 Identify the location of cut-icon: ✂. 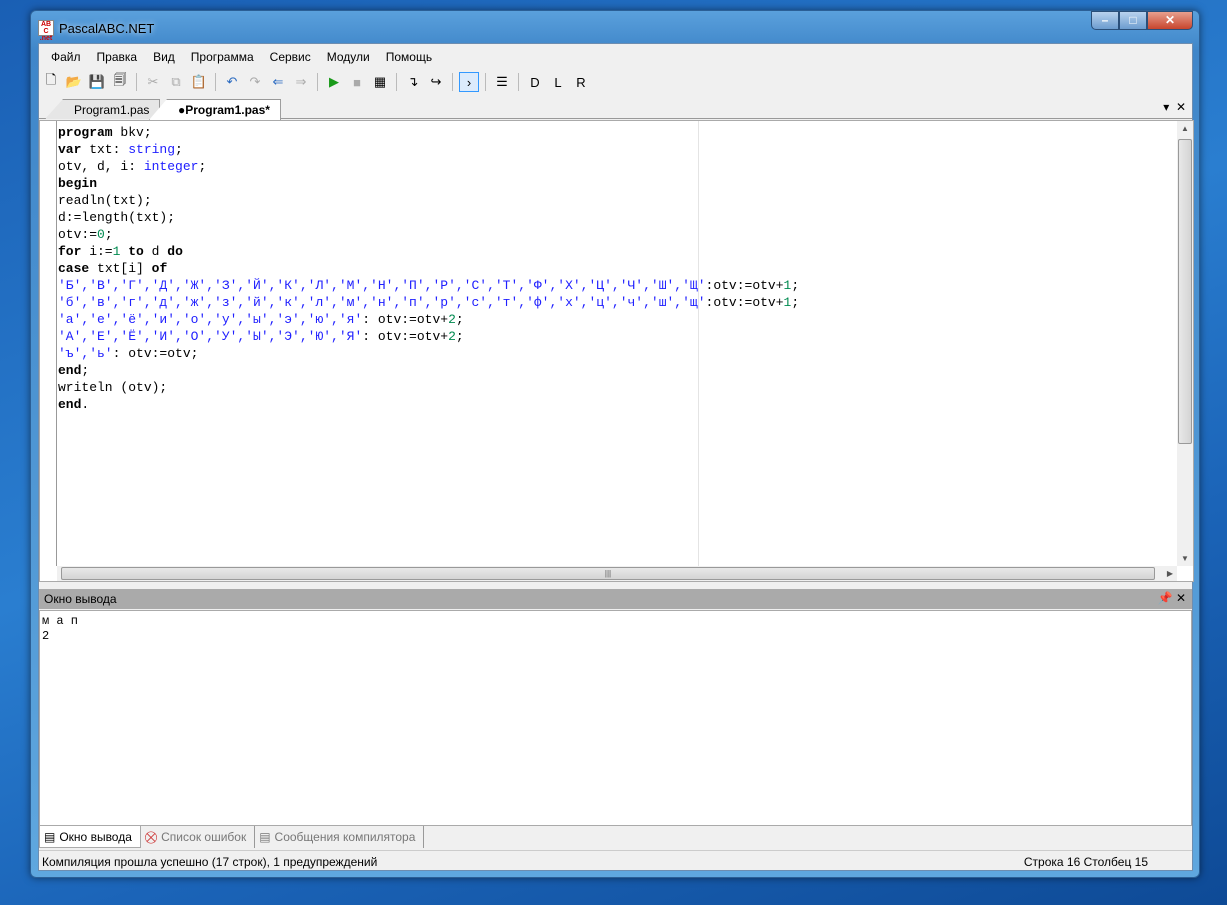
(153, 82).